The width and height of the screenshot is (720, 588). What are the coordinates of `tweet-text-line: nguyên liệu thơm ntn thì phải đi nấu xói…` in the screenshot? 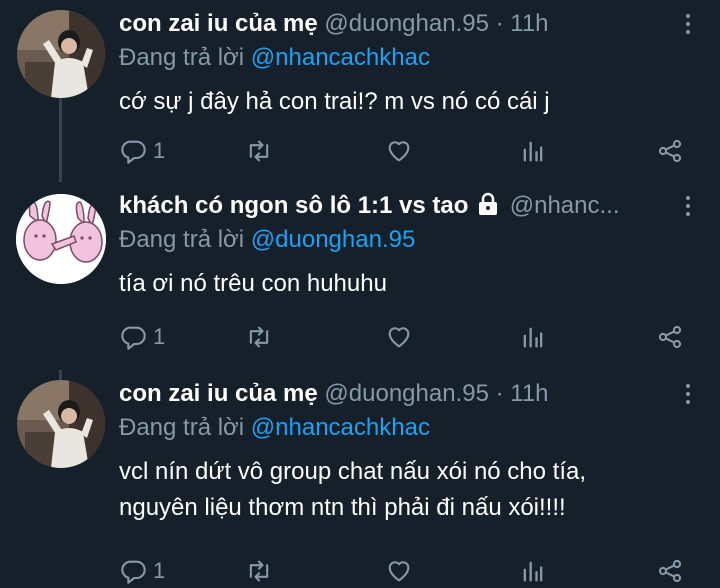 It's located at (342, 507).